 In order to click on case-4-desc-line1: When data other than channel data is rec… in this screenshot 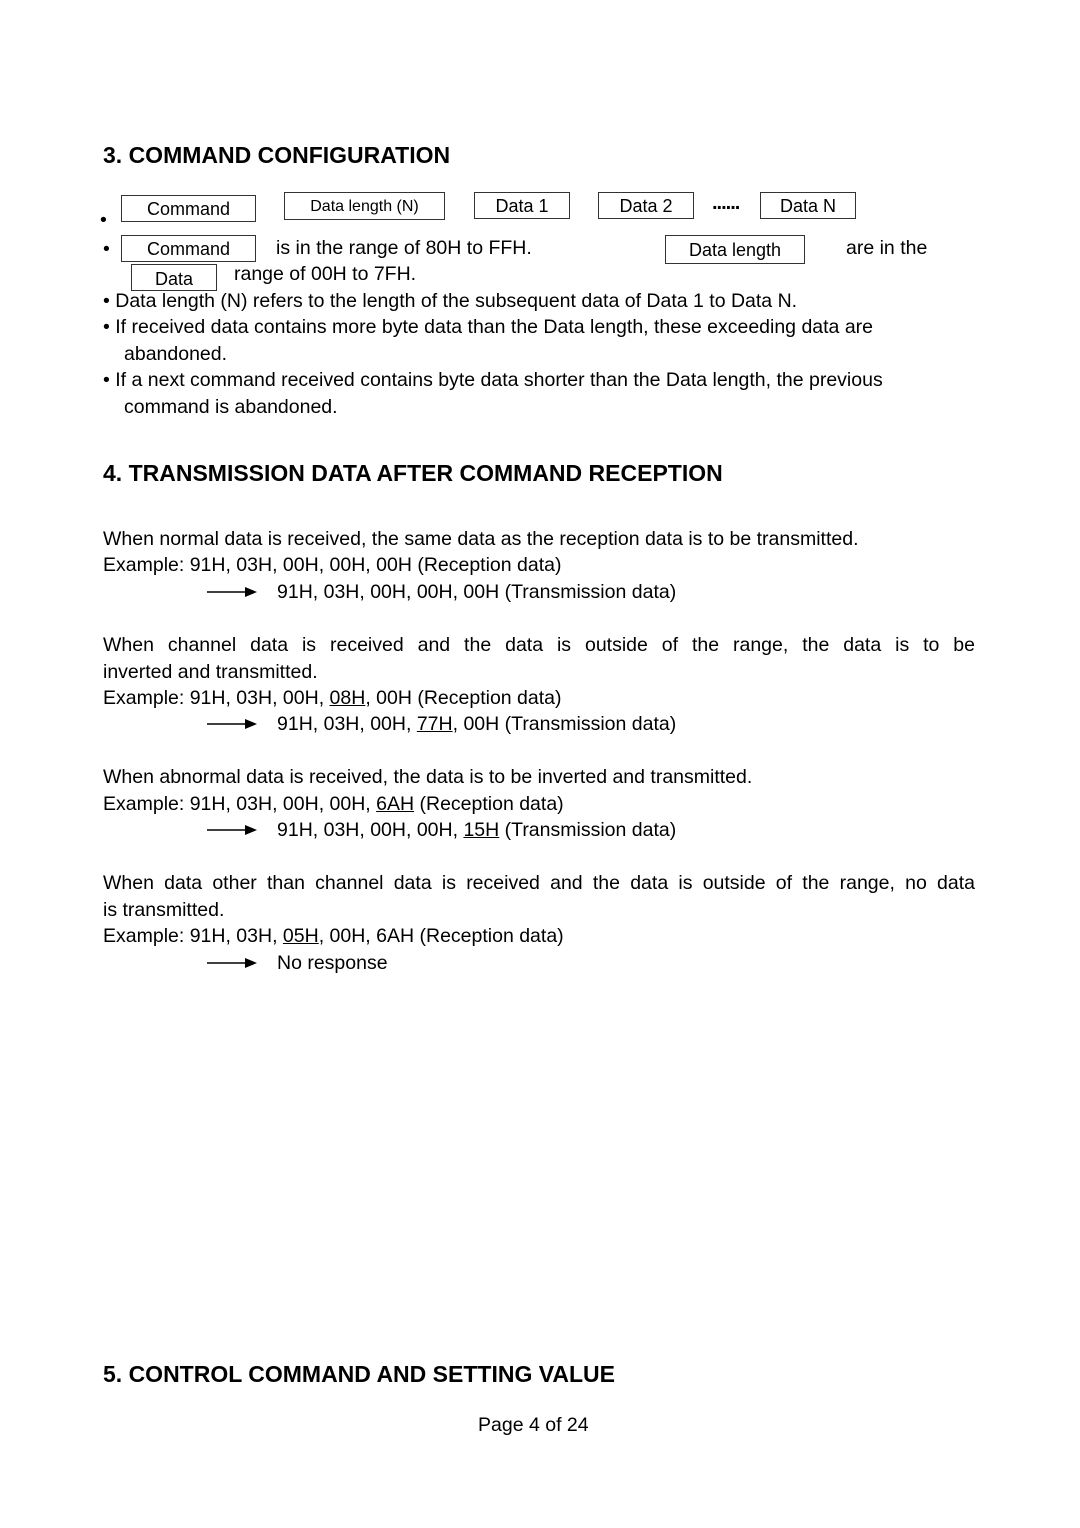, I will do `click(539, 883)`.